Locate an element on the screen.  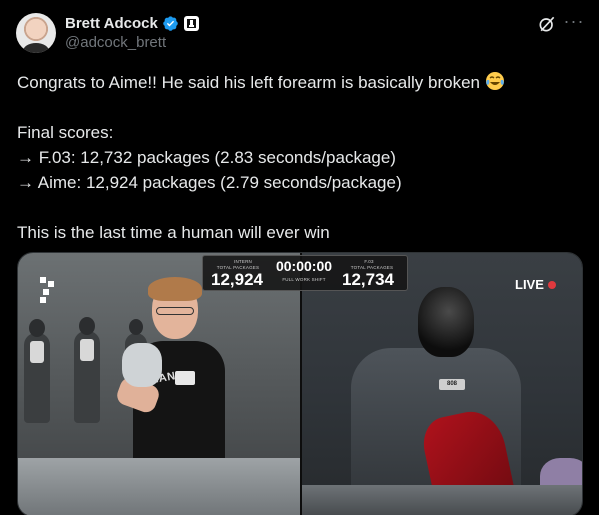
live-dot-icon is located at coordinates (551, 284).